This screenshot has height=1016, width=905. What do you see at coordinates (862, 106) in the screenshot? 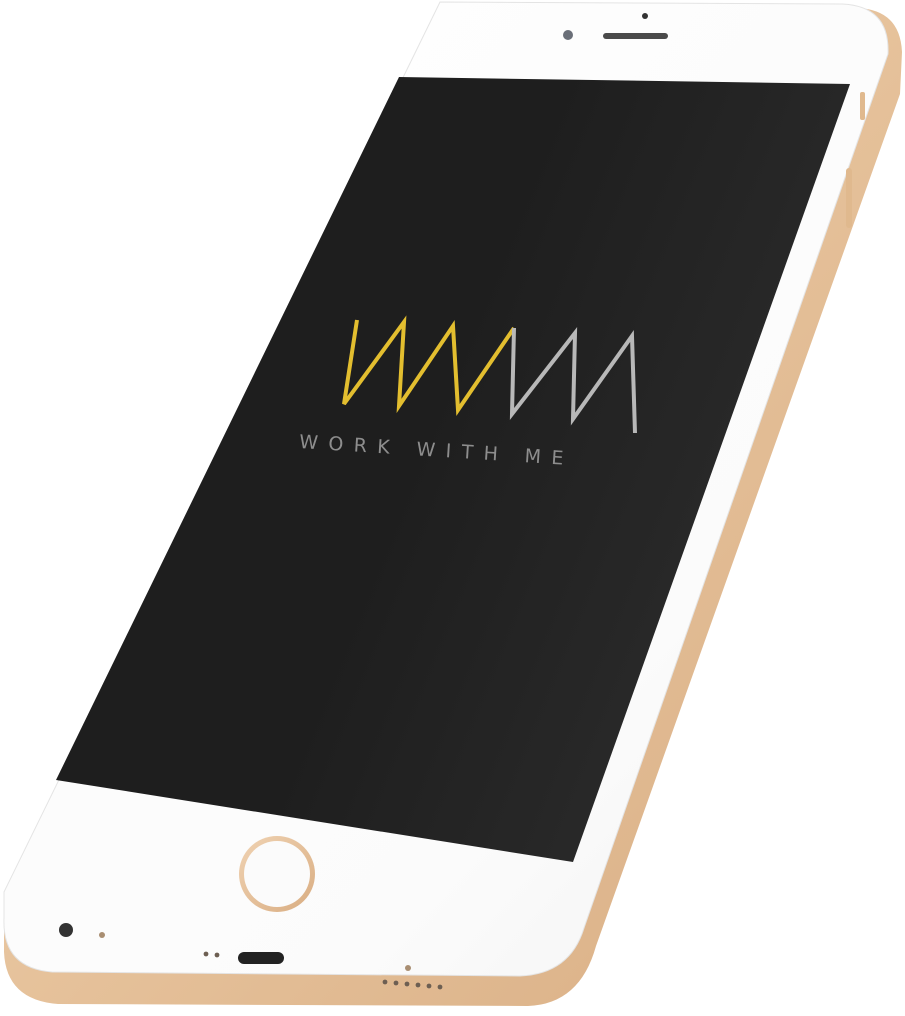
I see `side-switch` at bounding box center [862, 106].